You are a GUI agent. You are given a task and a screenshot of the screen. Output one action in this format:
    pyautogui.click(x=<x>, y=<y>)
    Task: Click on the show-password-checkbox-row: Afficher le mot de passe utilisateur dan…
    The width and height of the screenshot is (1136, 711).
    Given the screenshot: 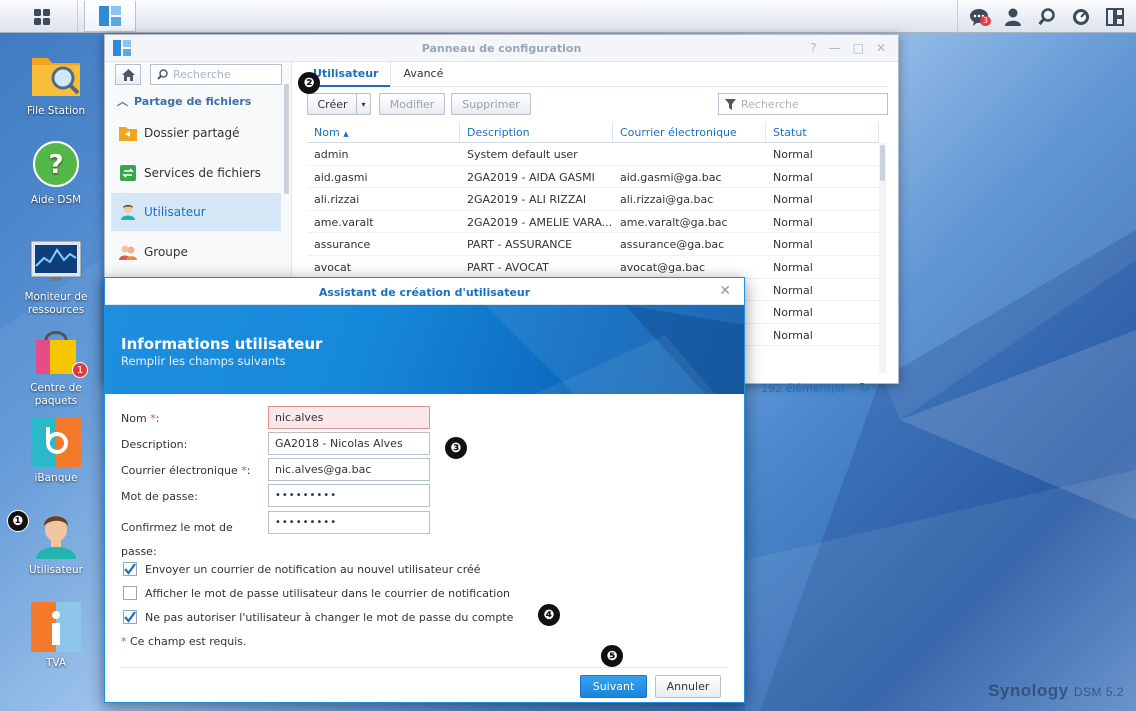 What is the action you would take?
    pyautogui.click(x=316, y=593)
    